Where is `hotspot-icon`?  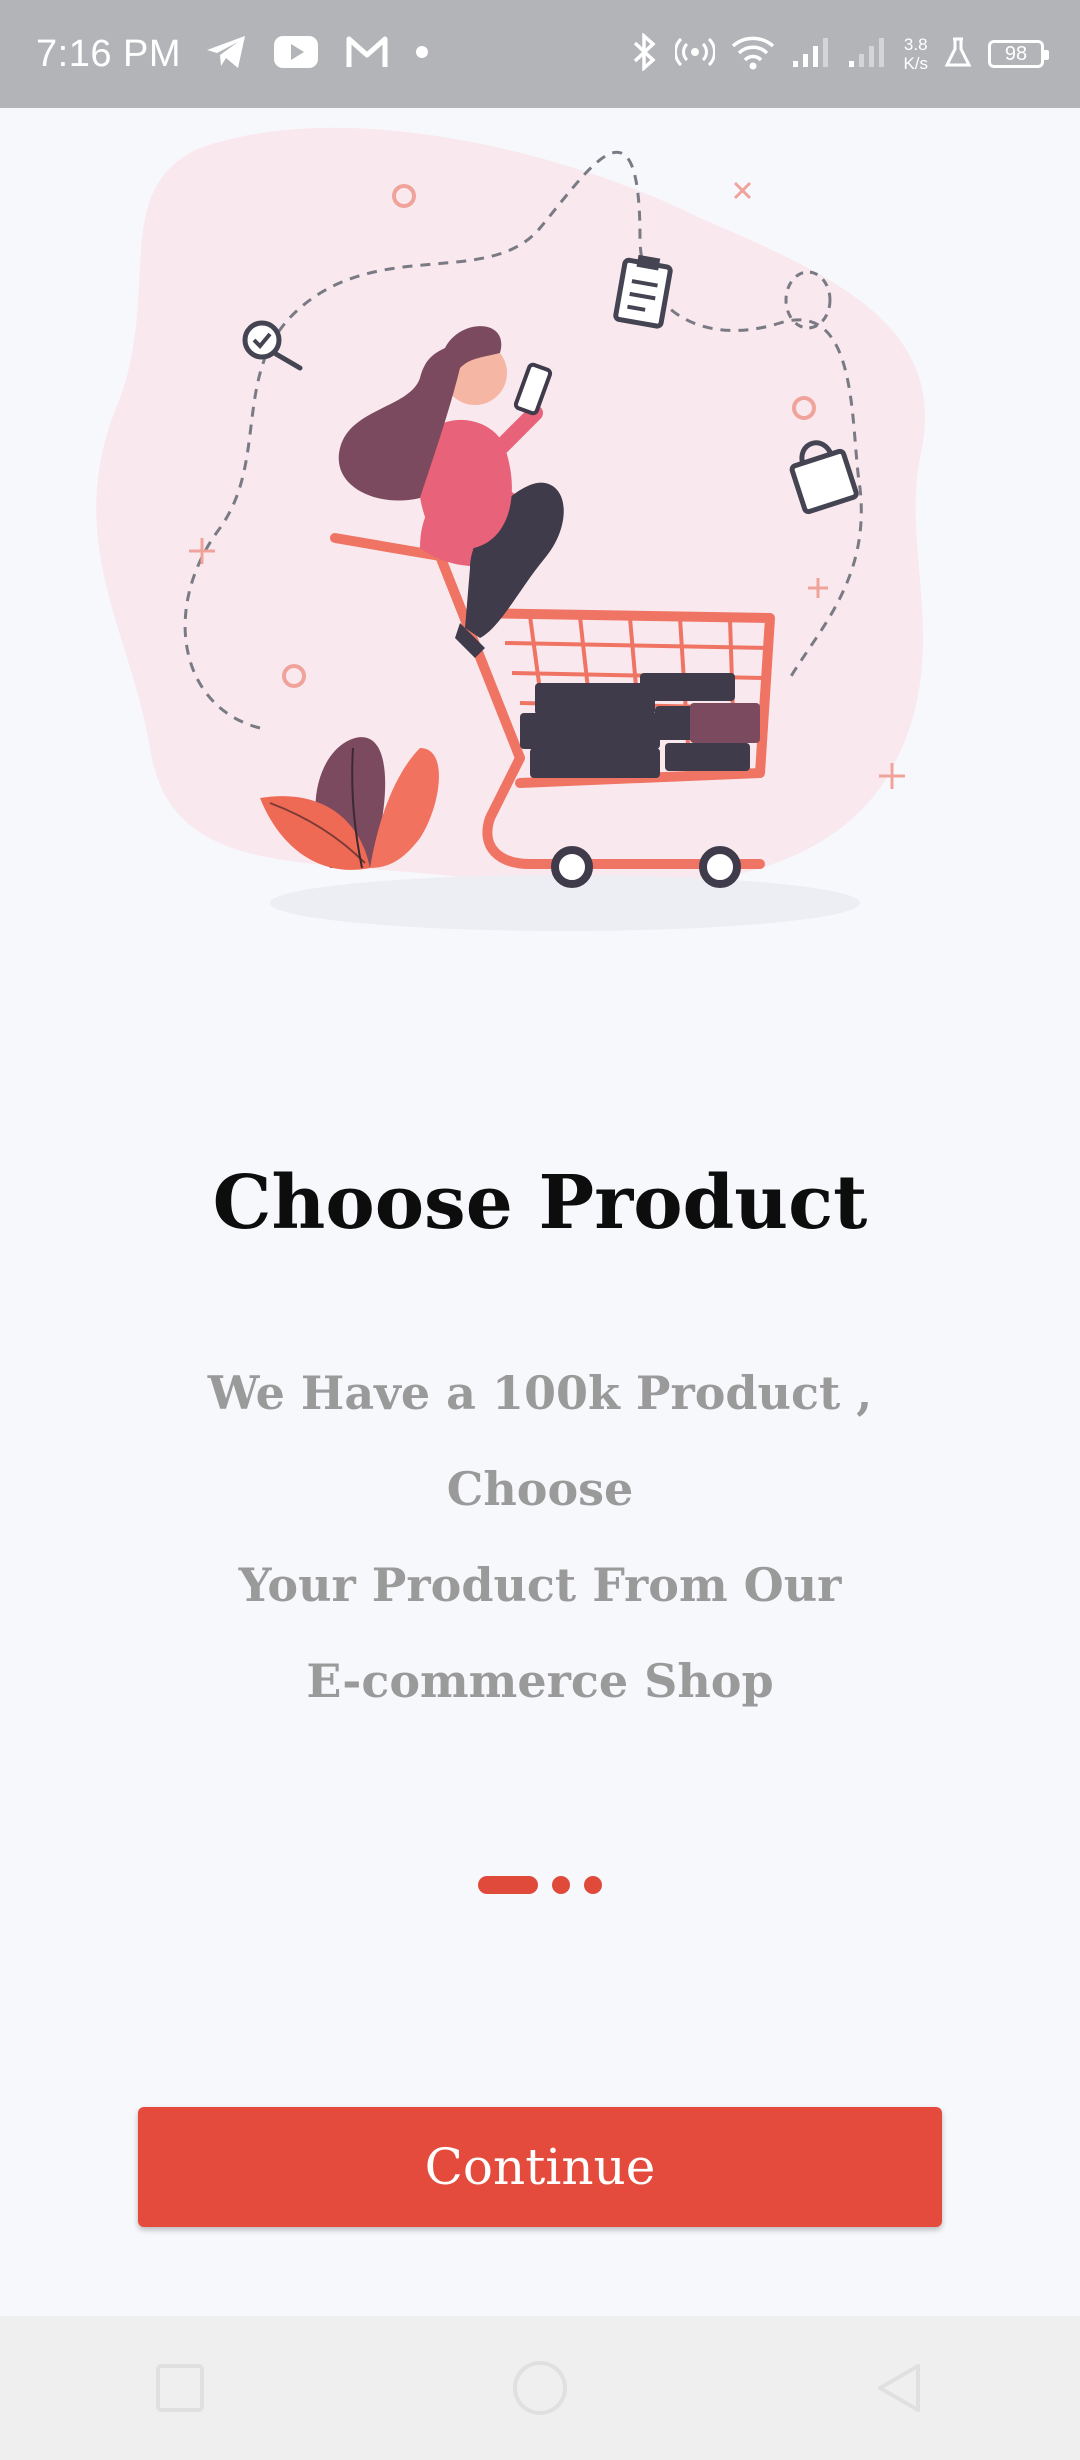
hotspot-icon is located at coordinates (695, 54).